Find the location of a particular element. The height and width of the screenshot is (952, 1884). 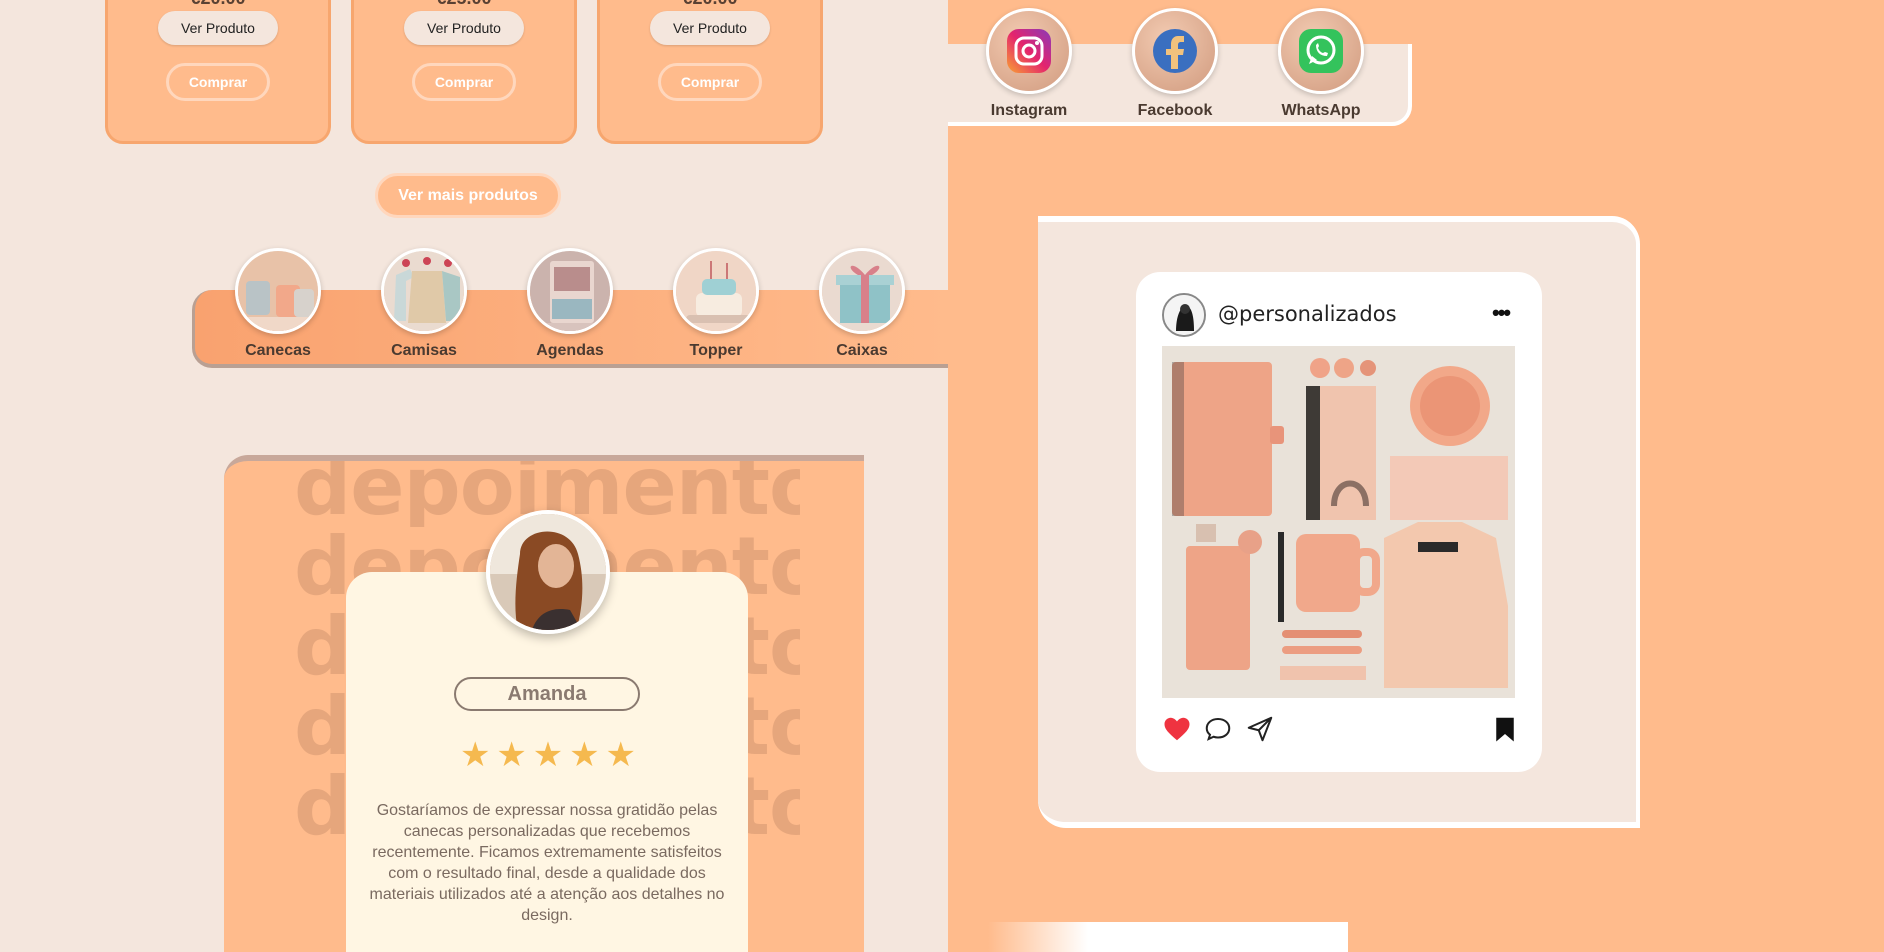

category-agendas: Agendas is located at coordinates (570, 304).